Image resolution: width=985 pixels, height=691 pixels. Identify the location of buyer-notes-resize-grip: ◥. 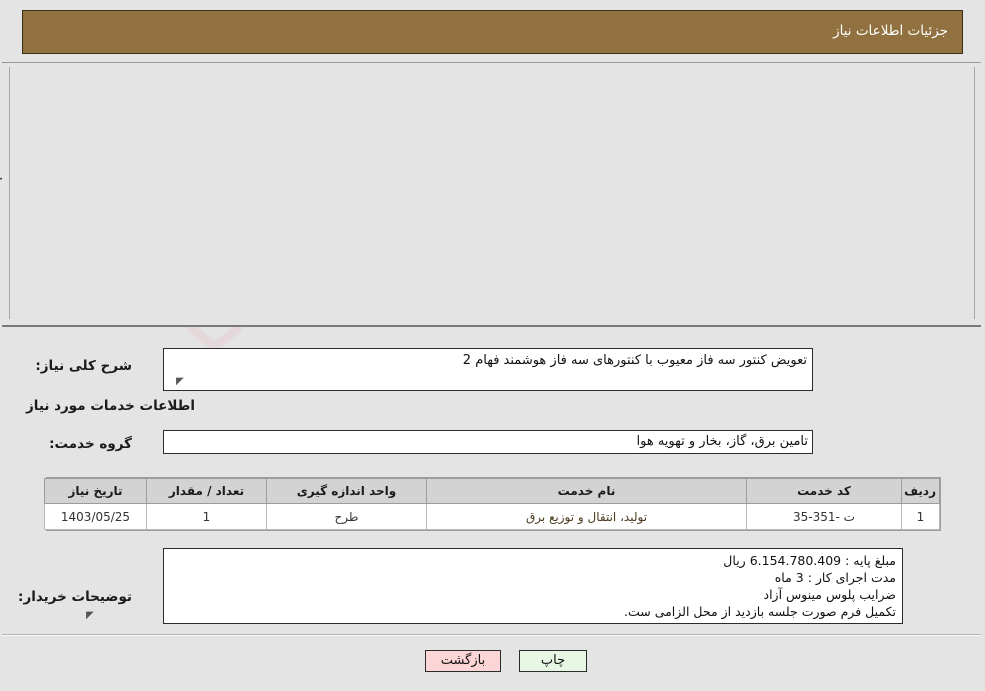
(90, 615).